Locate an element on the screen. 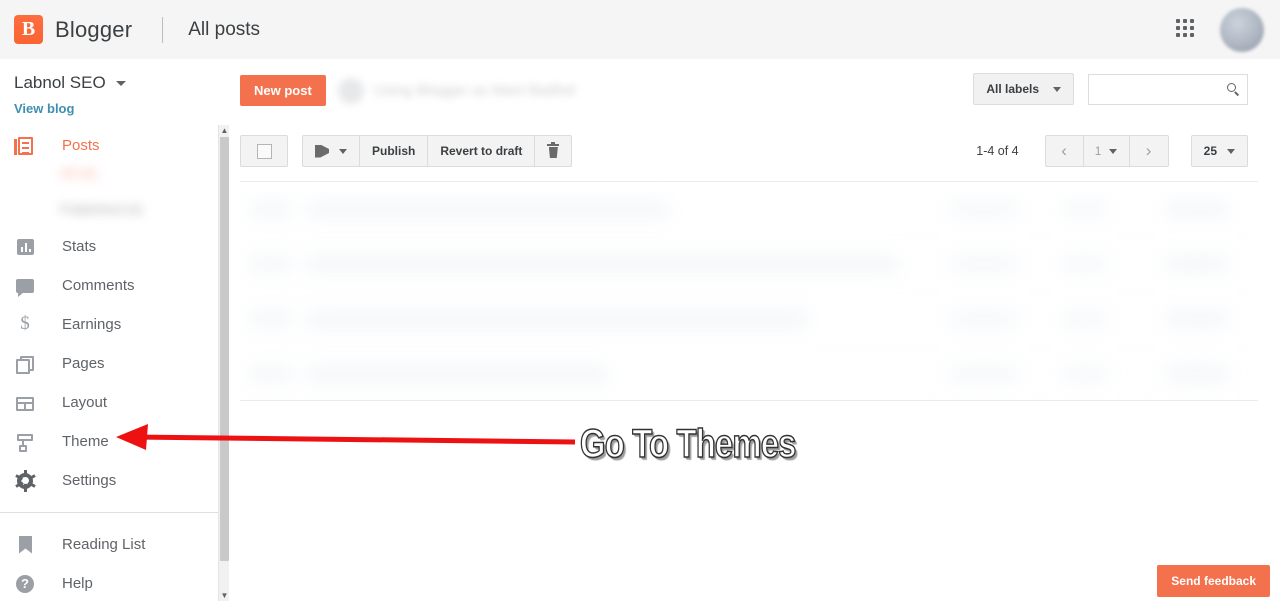  pages-icon is located at coordinates (25, 364).